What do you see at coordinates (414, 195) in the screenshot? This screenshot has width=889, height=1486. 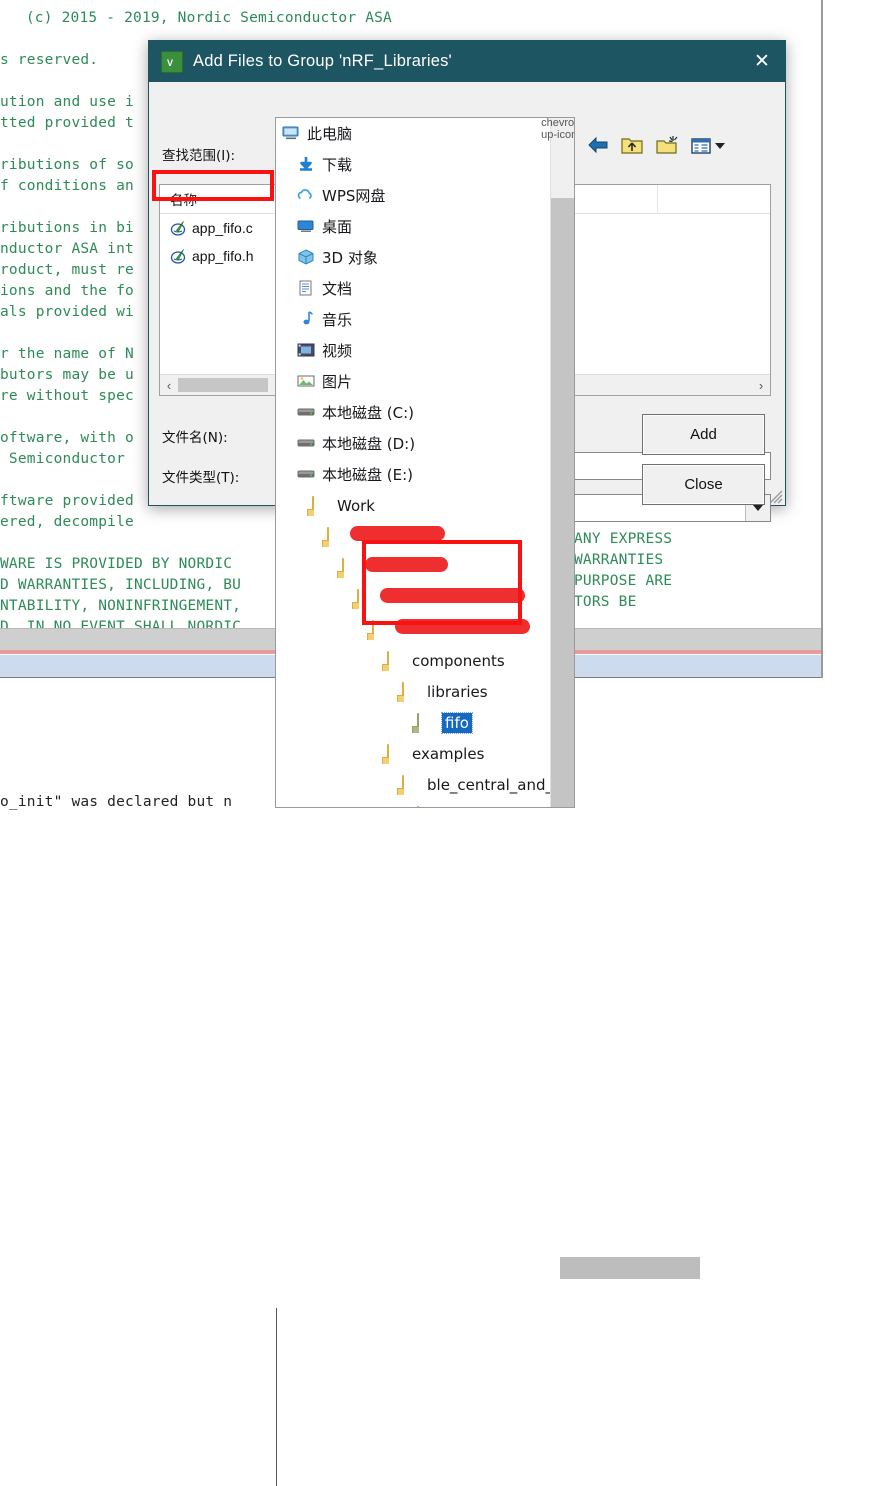 I see `dropdown-item: WPS网盘` at bounding box center [414, 195].